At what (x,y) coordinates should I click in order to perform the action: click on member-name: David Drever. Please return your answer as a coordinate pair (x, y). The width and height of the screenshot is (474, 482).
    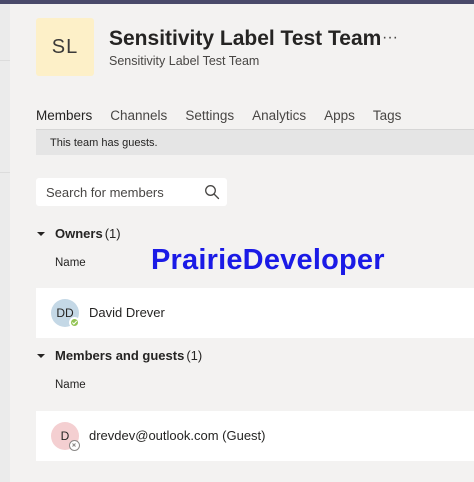
    Looking at the image, I should click on (127, 312).